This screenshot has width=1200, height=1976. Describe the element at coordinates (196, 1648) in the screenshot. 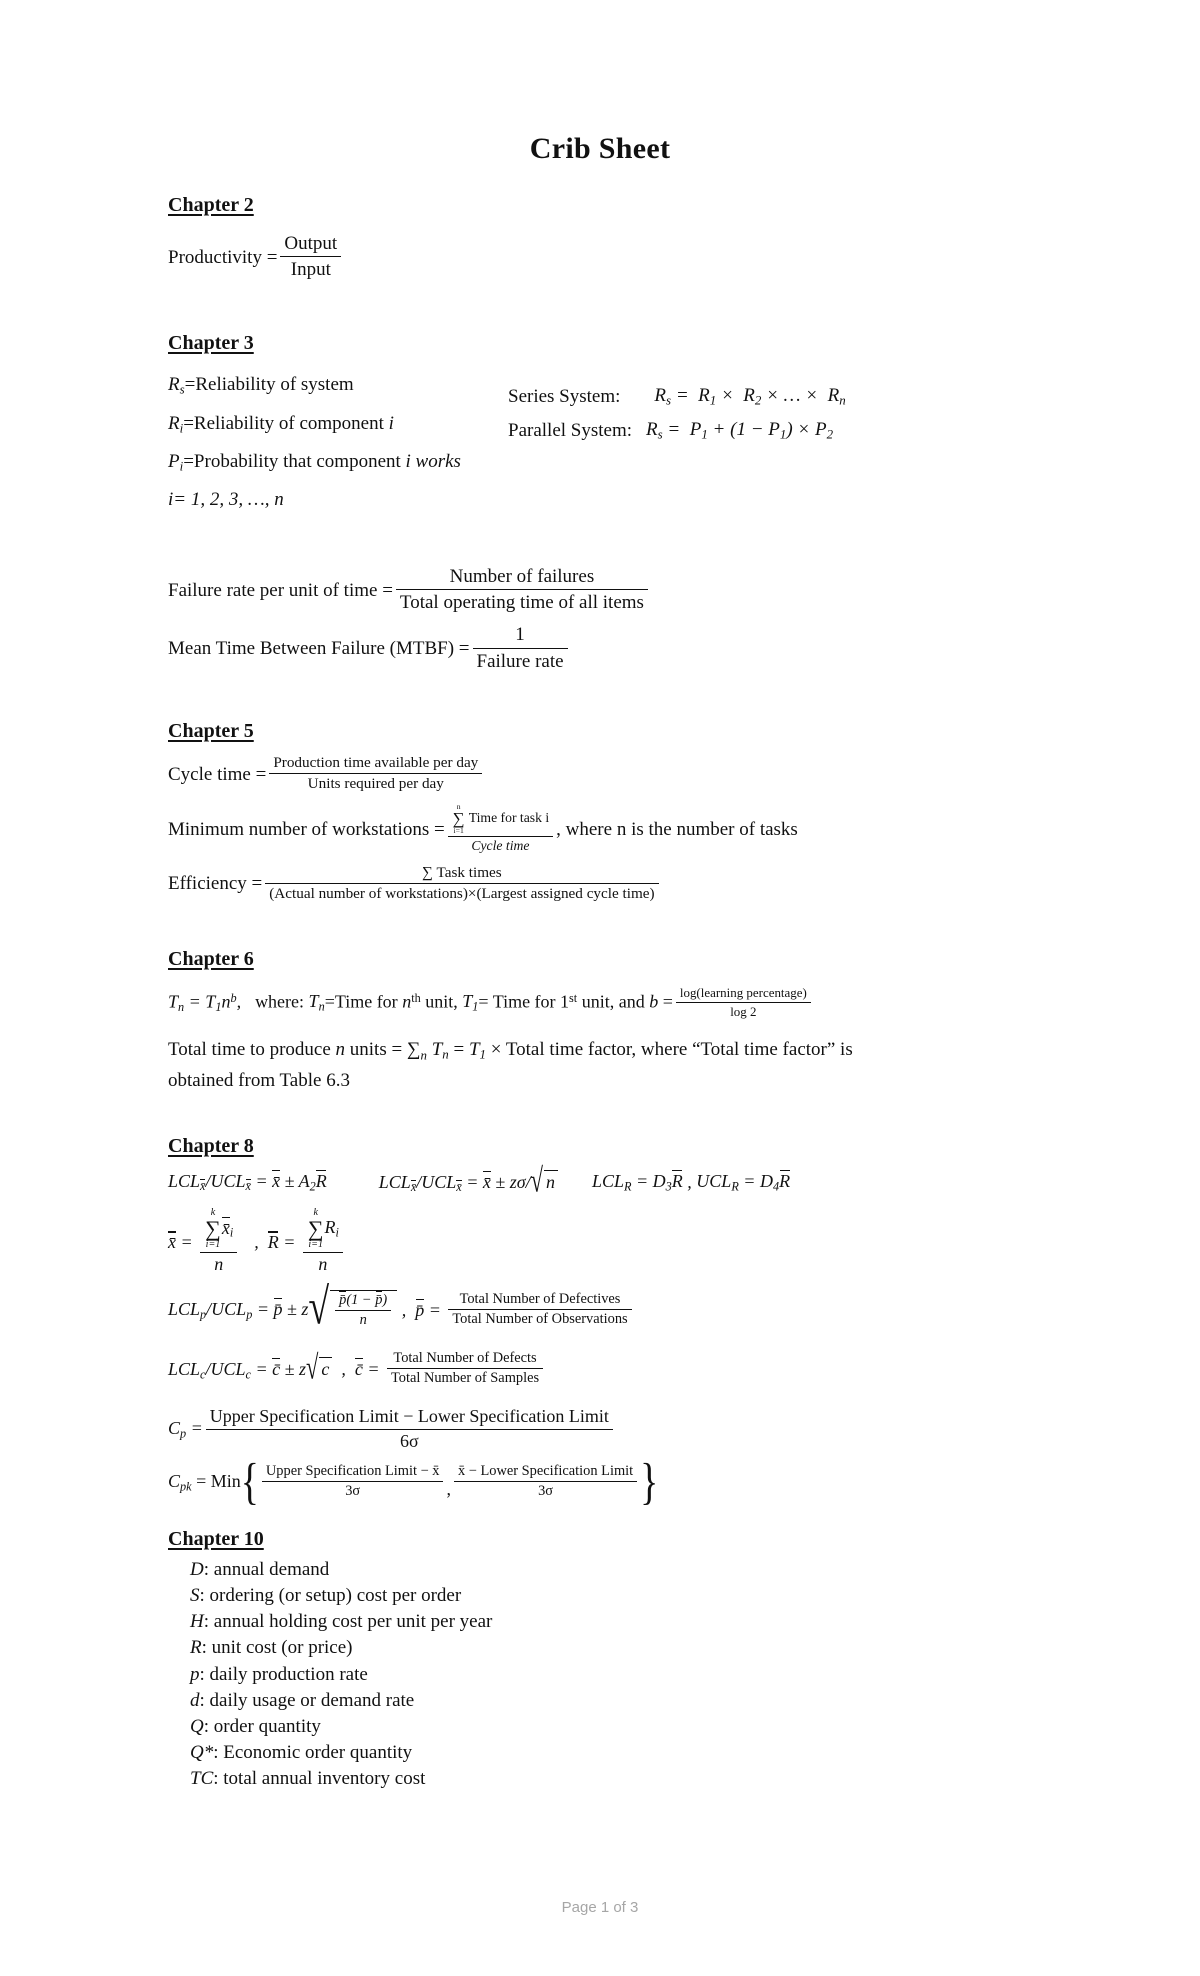

I see `variable-symbol: R` at that location.